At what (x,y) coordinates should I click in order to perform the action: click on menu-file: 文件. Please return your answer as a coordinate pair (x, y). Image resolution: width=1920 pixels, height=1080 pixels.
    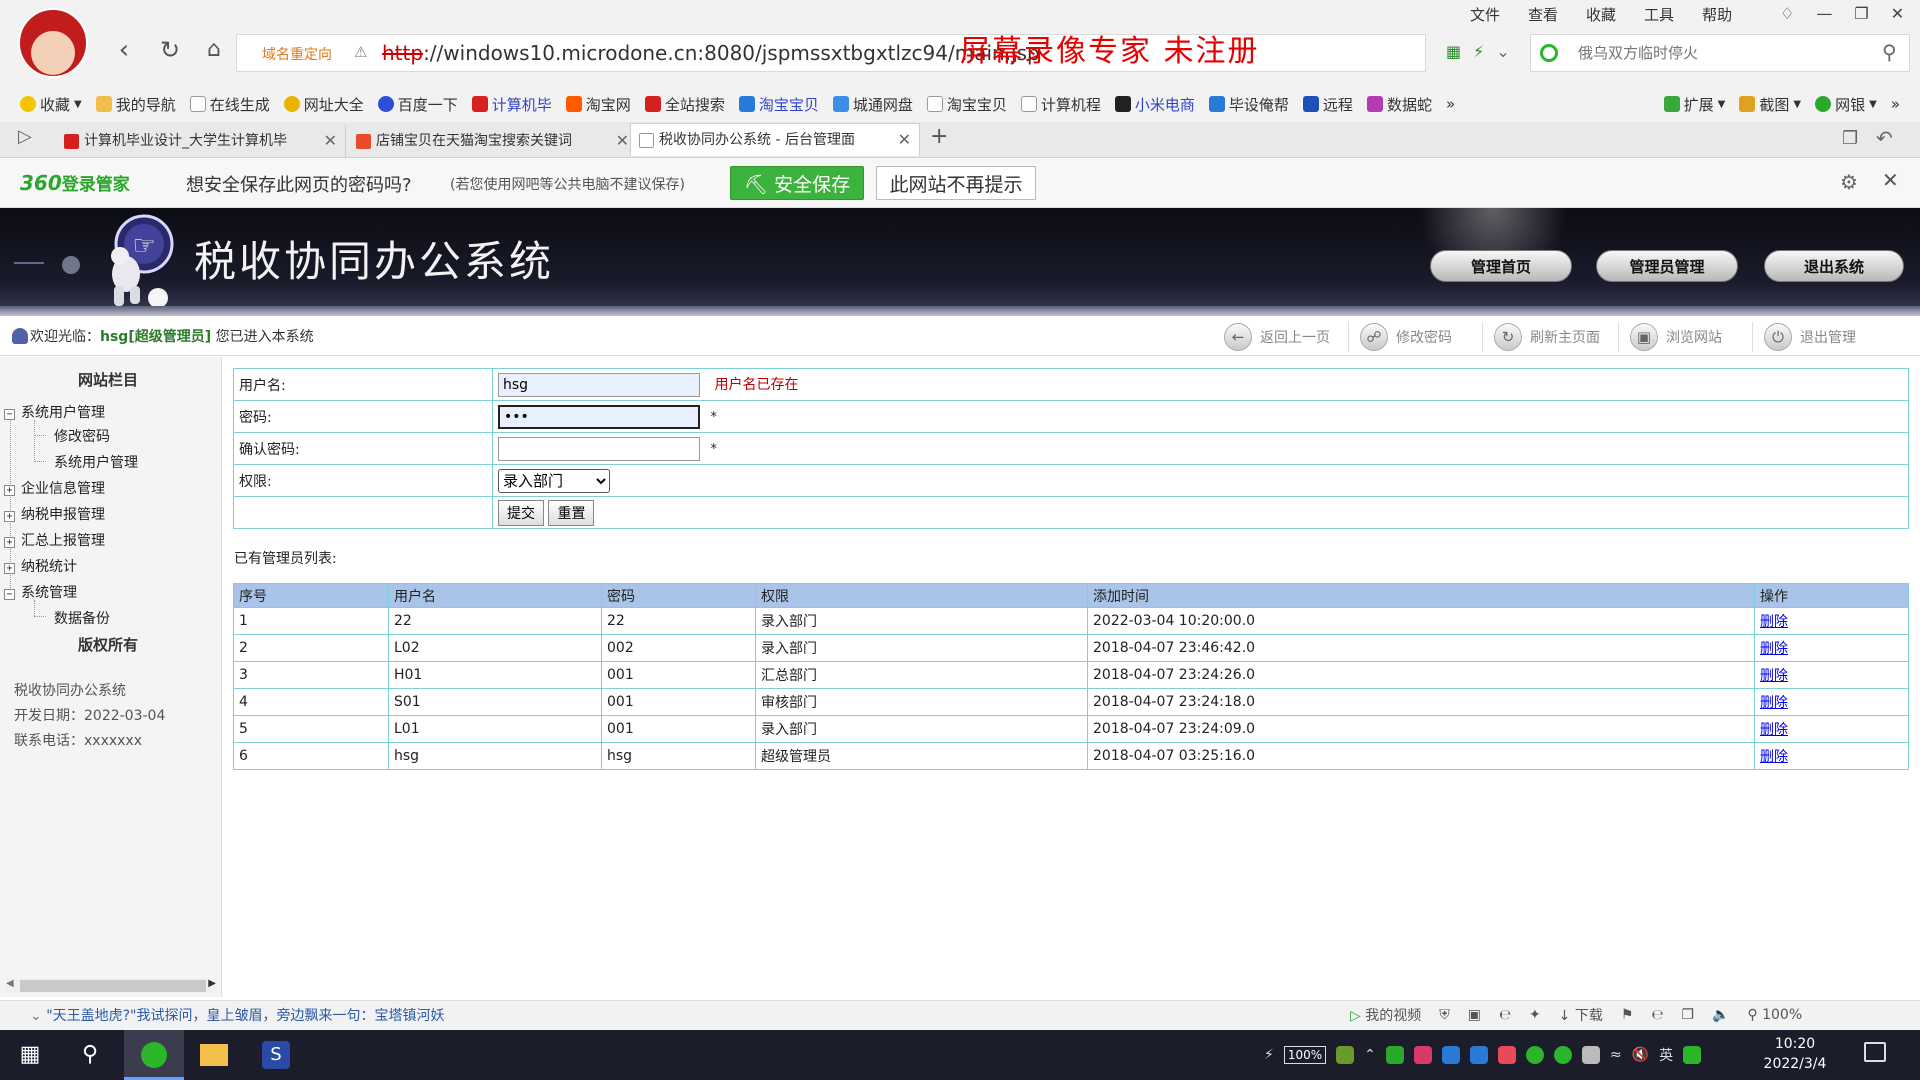
    Looking at the image, I should click on (1485, 14).